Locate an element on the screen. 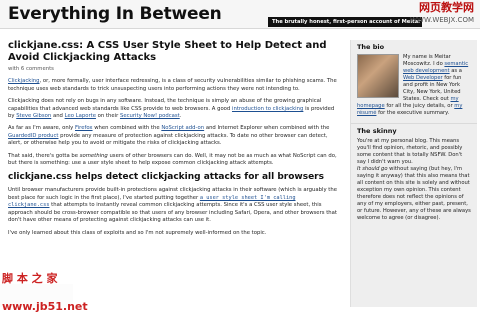 Image resolution: width=480 pixels, height=313 pixels. steve-gibson-link: Steve Gibson is located at coordinates (33, 116).